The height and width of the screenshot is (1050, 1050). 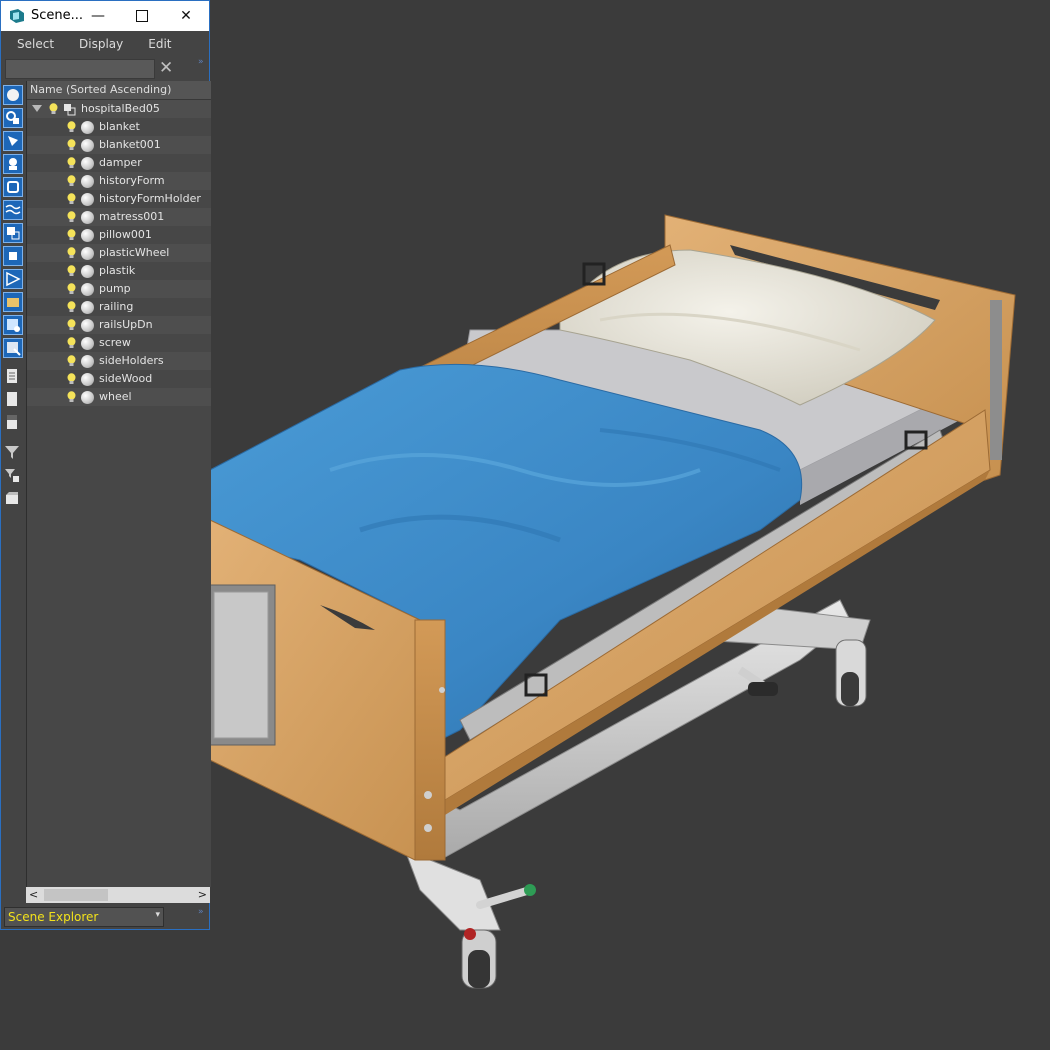 What do you see at coordinates (119, 127) in the screenshot?
I see `tree-row: blanket` at bounding box center [119, 127].